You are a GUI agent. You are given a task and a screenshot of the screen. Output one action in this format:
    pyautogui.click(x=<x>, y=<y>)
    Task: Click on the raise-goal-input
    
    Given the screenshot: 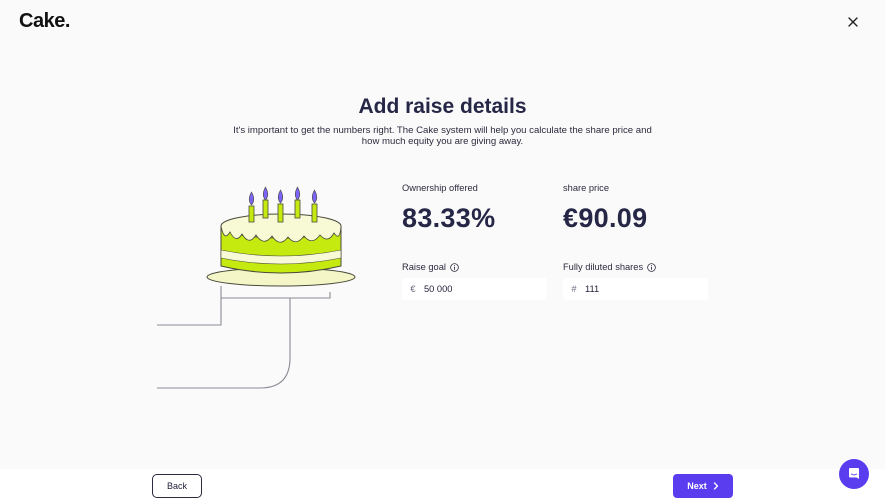 What is the action you would take?
    pyautogui.click(x=479, y=289)
    